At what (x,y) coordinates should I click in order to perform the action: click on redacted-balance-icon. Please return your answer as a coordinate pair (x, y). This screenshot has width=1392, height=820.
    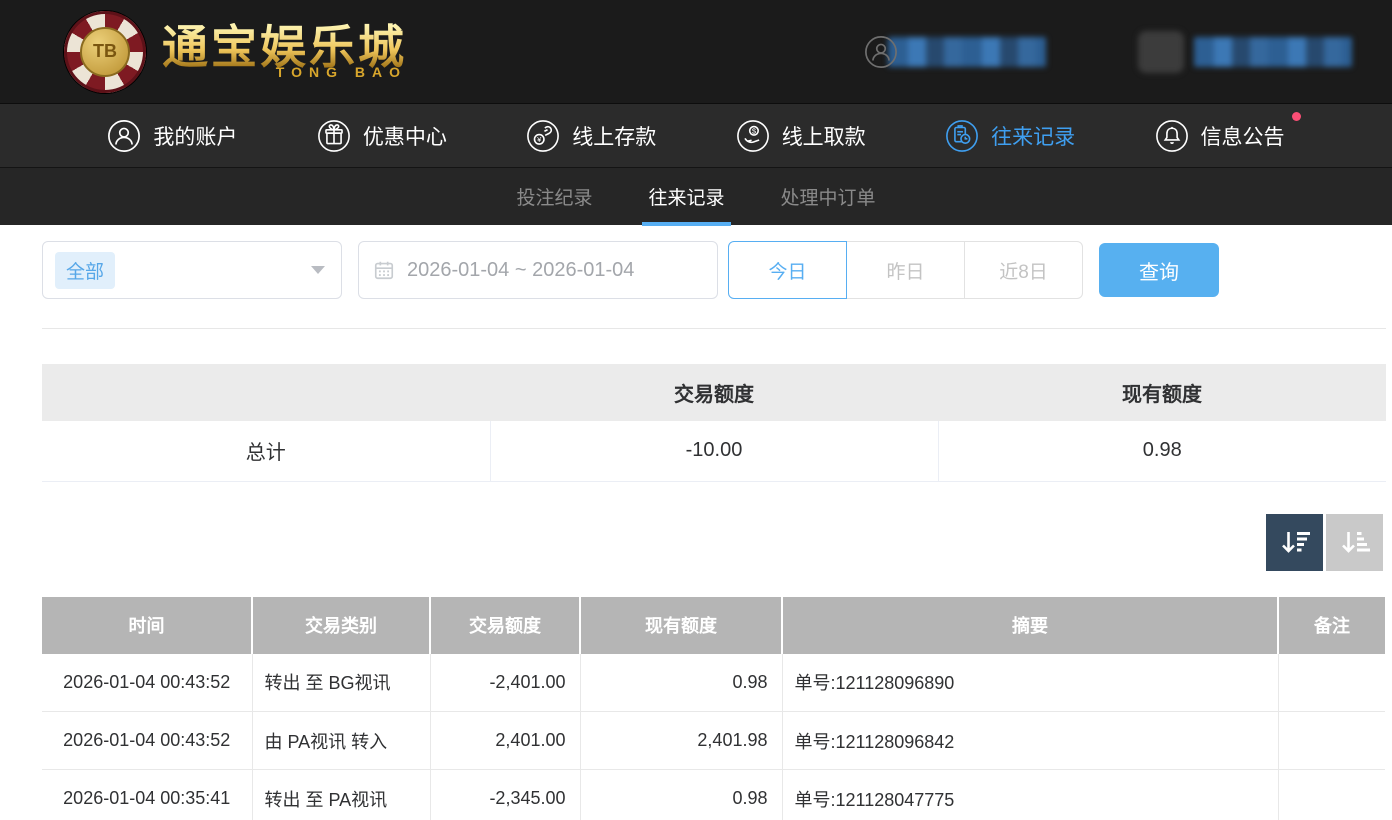
    Looking at the image, I should click on (1161, 51).